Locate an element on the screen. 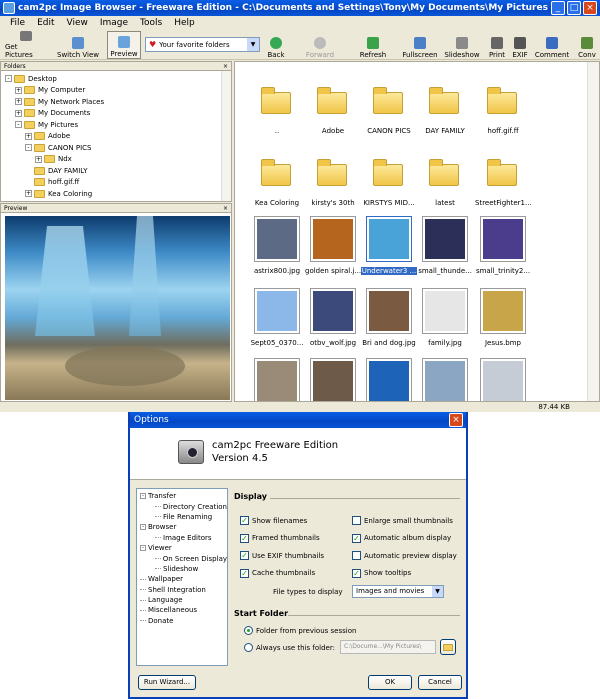 The image size is (600, 699). cancel-button: Cancel is located at coordinates (440, 682).